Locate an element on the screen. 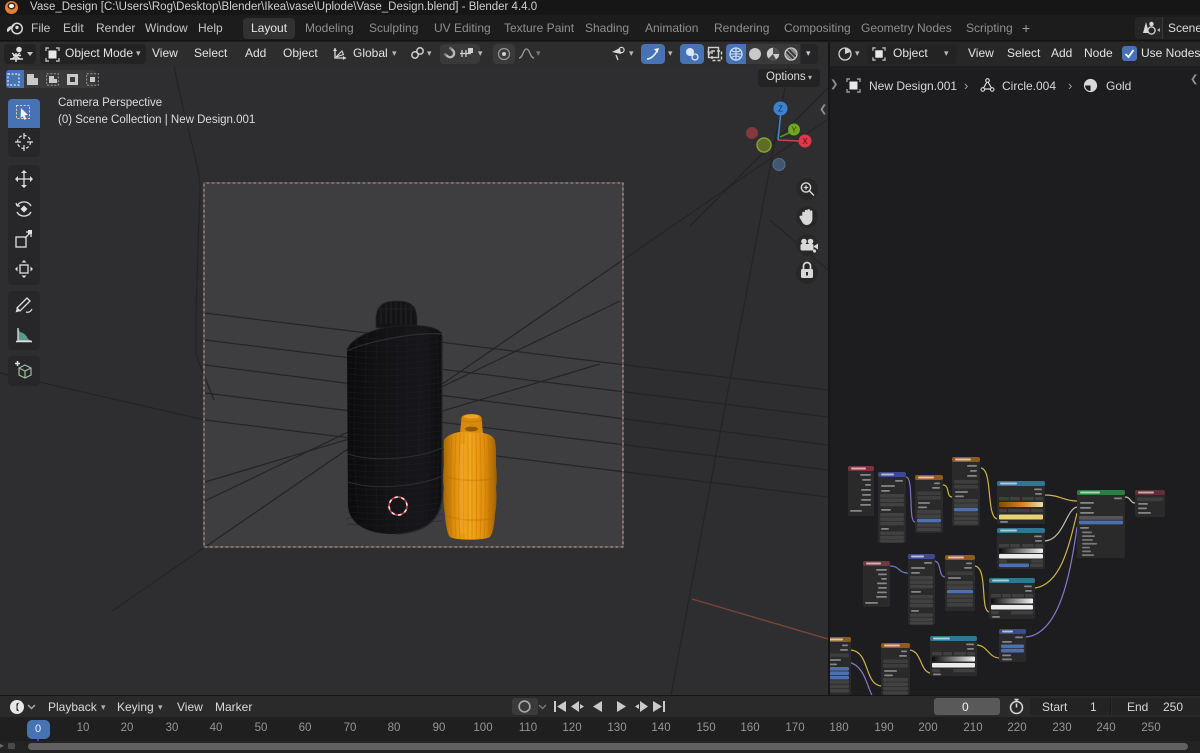 Image resolution: width=1200 pixels, height=753 pixels. svg-text: Z is located at coordinates (780, 109).